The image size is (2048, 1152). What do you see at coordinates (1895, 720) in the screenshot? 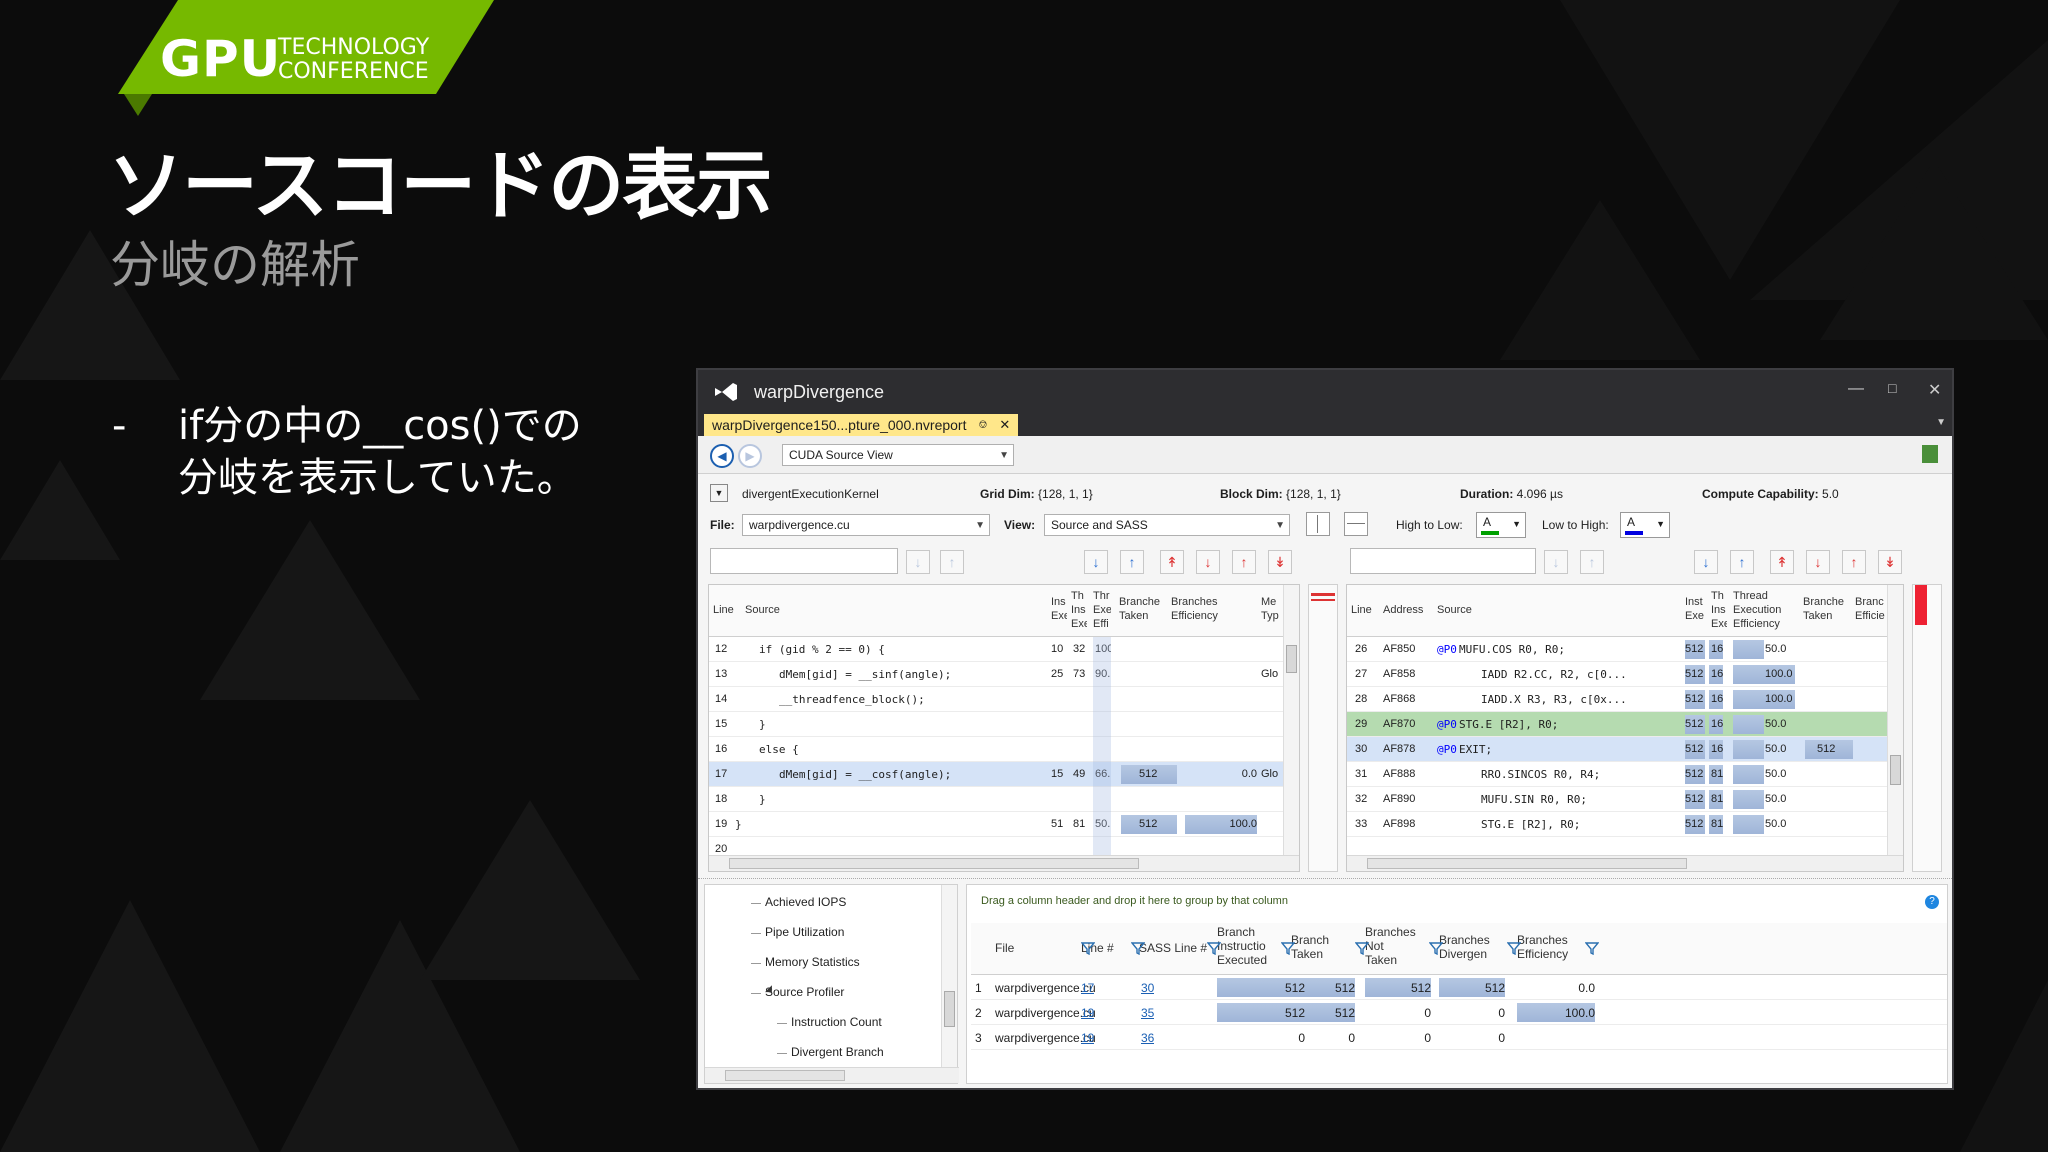
I see `sass-vscrollbar` at bounding box center [1895, 720].